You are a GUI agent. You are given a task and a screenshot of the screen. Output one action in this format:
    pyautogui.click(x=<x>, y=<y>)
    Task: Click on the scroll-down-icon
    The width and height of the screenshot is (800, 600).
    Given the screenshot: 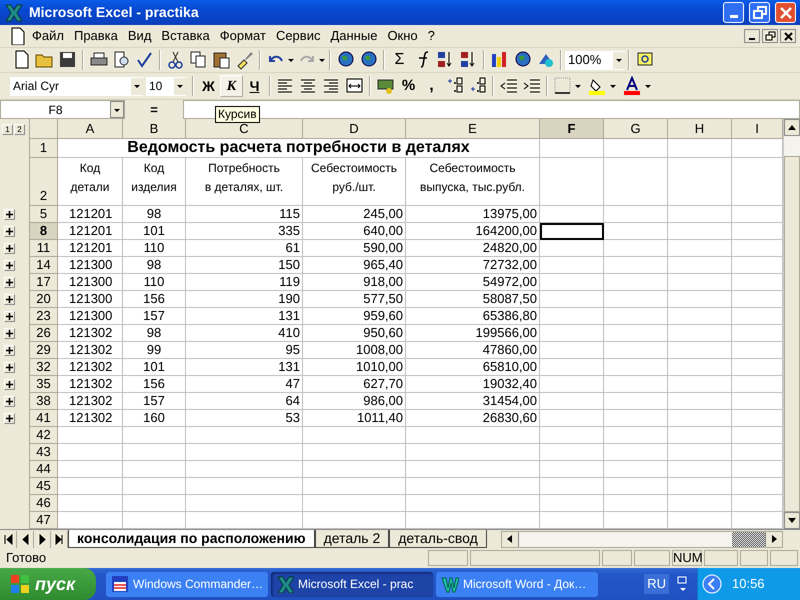 What is the action you would take?
    pyautogui.click(x=792, y=521)
    